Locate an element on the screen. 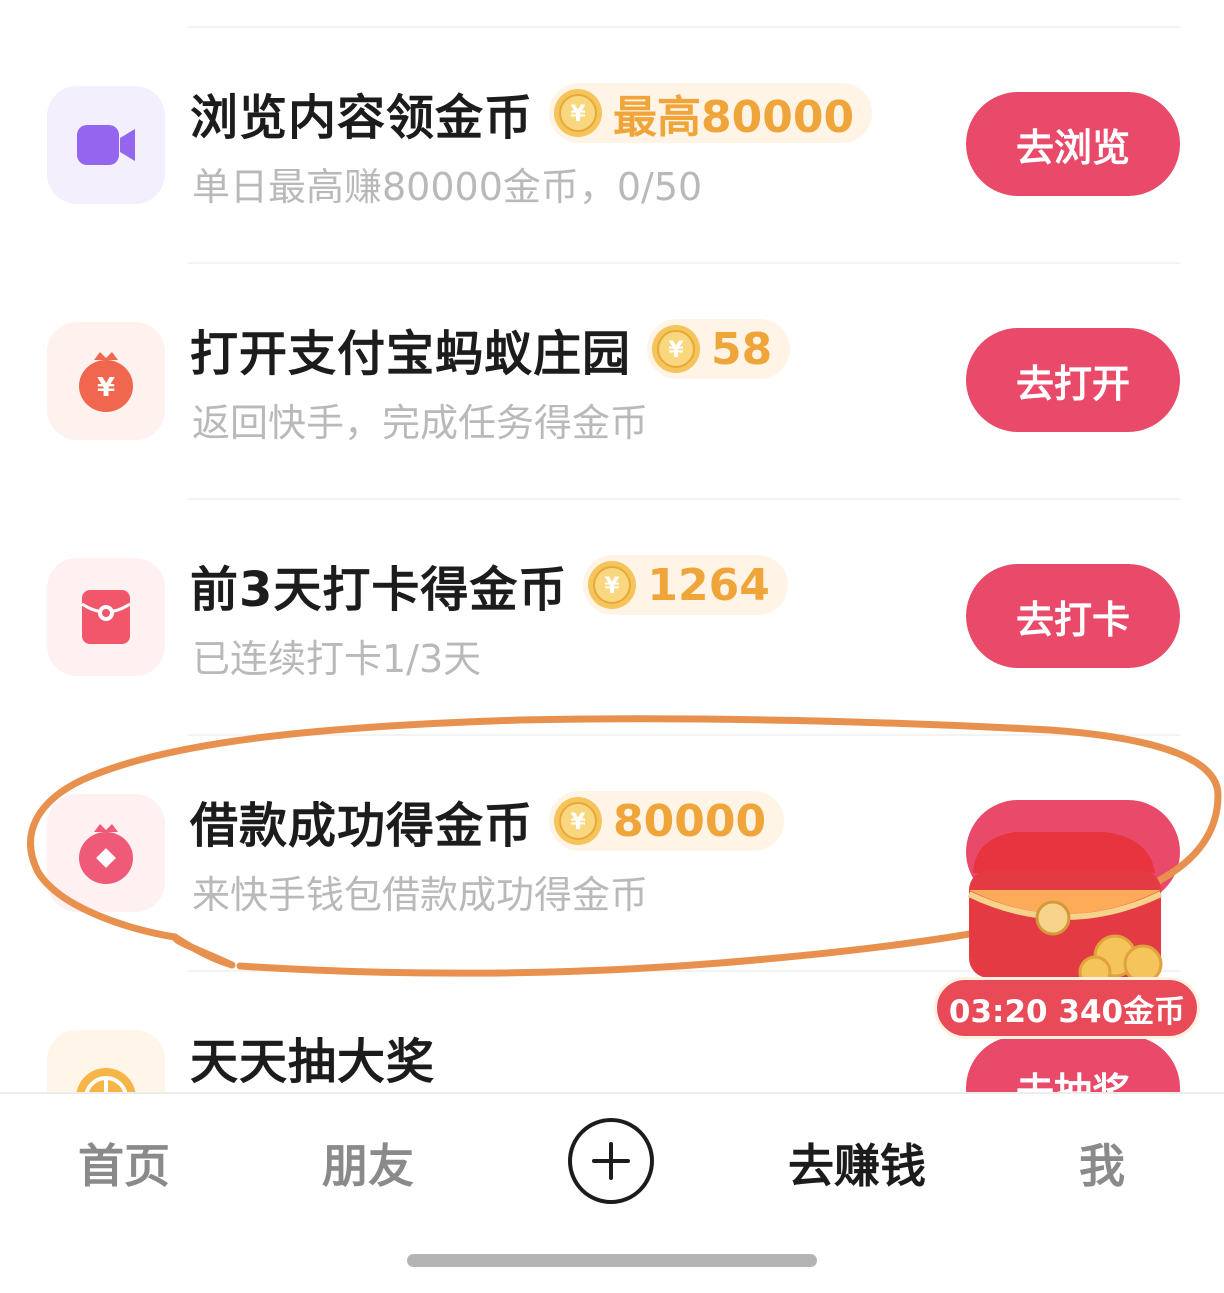 This screenshot has height=1293, width=1224. reward-badge: ¥ 58 is located at coordinates (719, 349).